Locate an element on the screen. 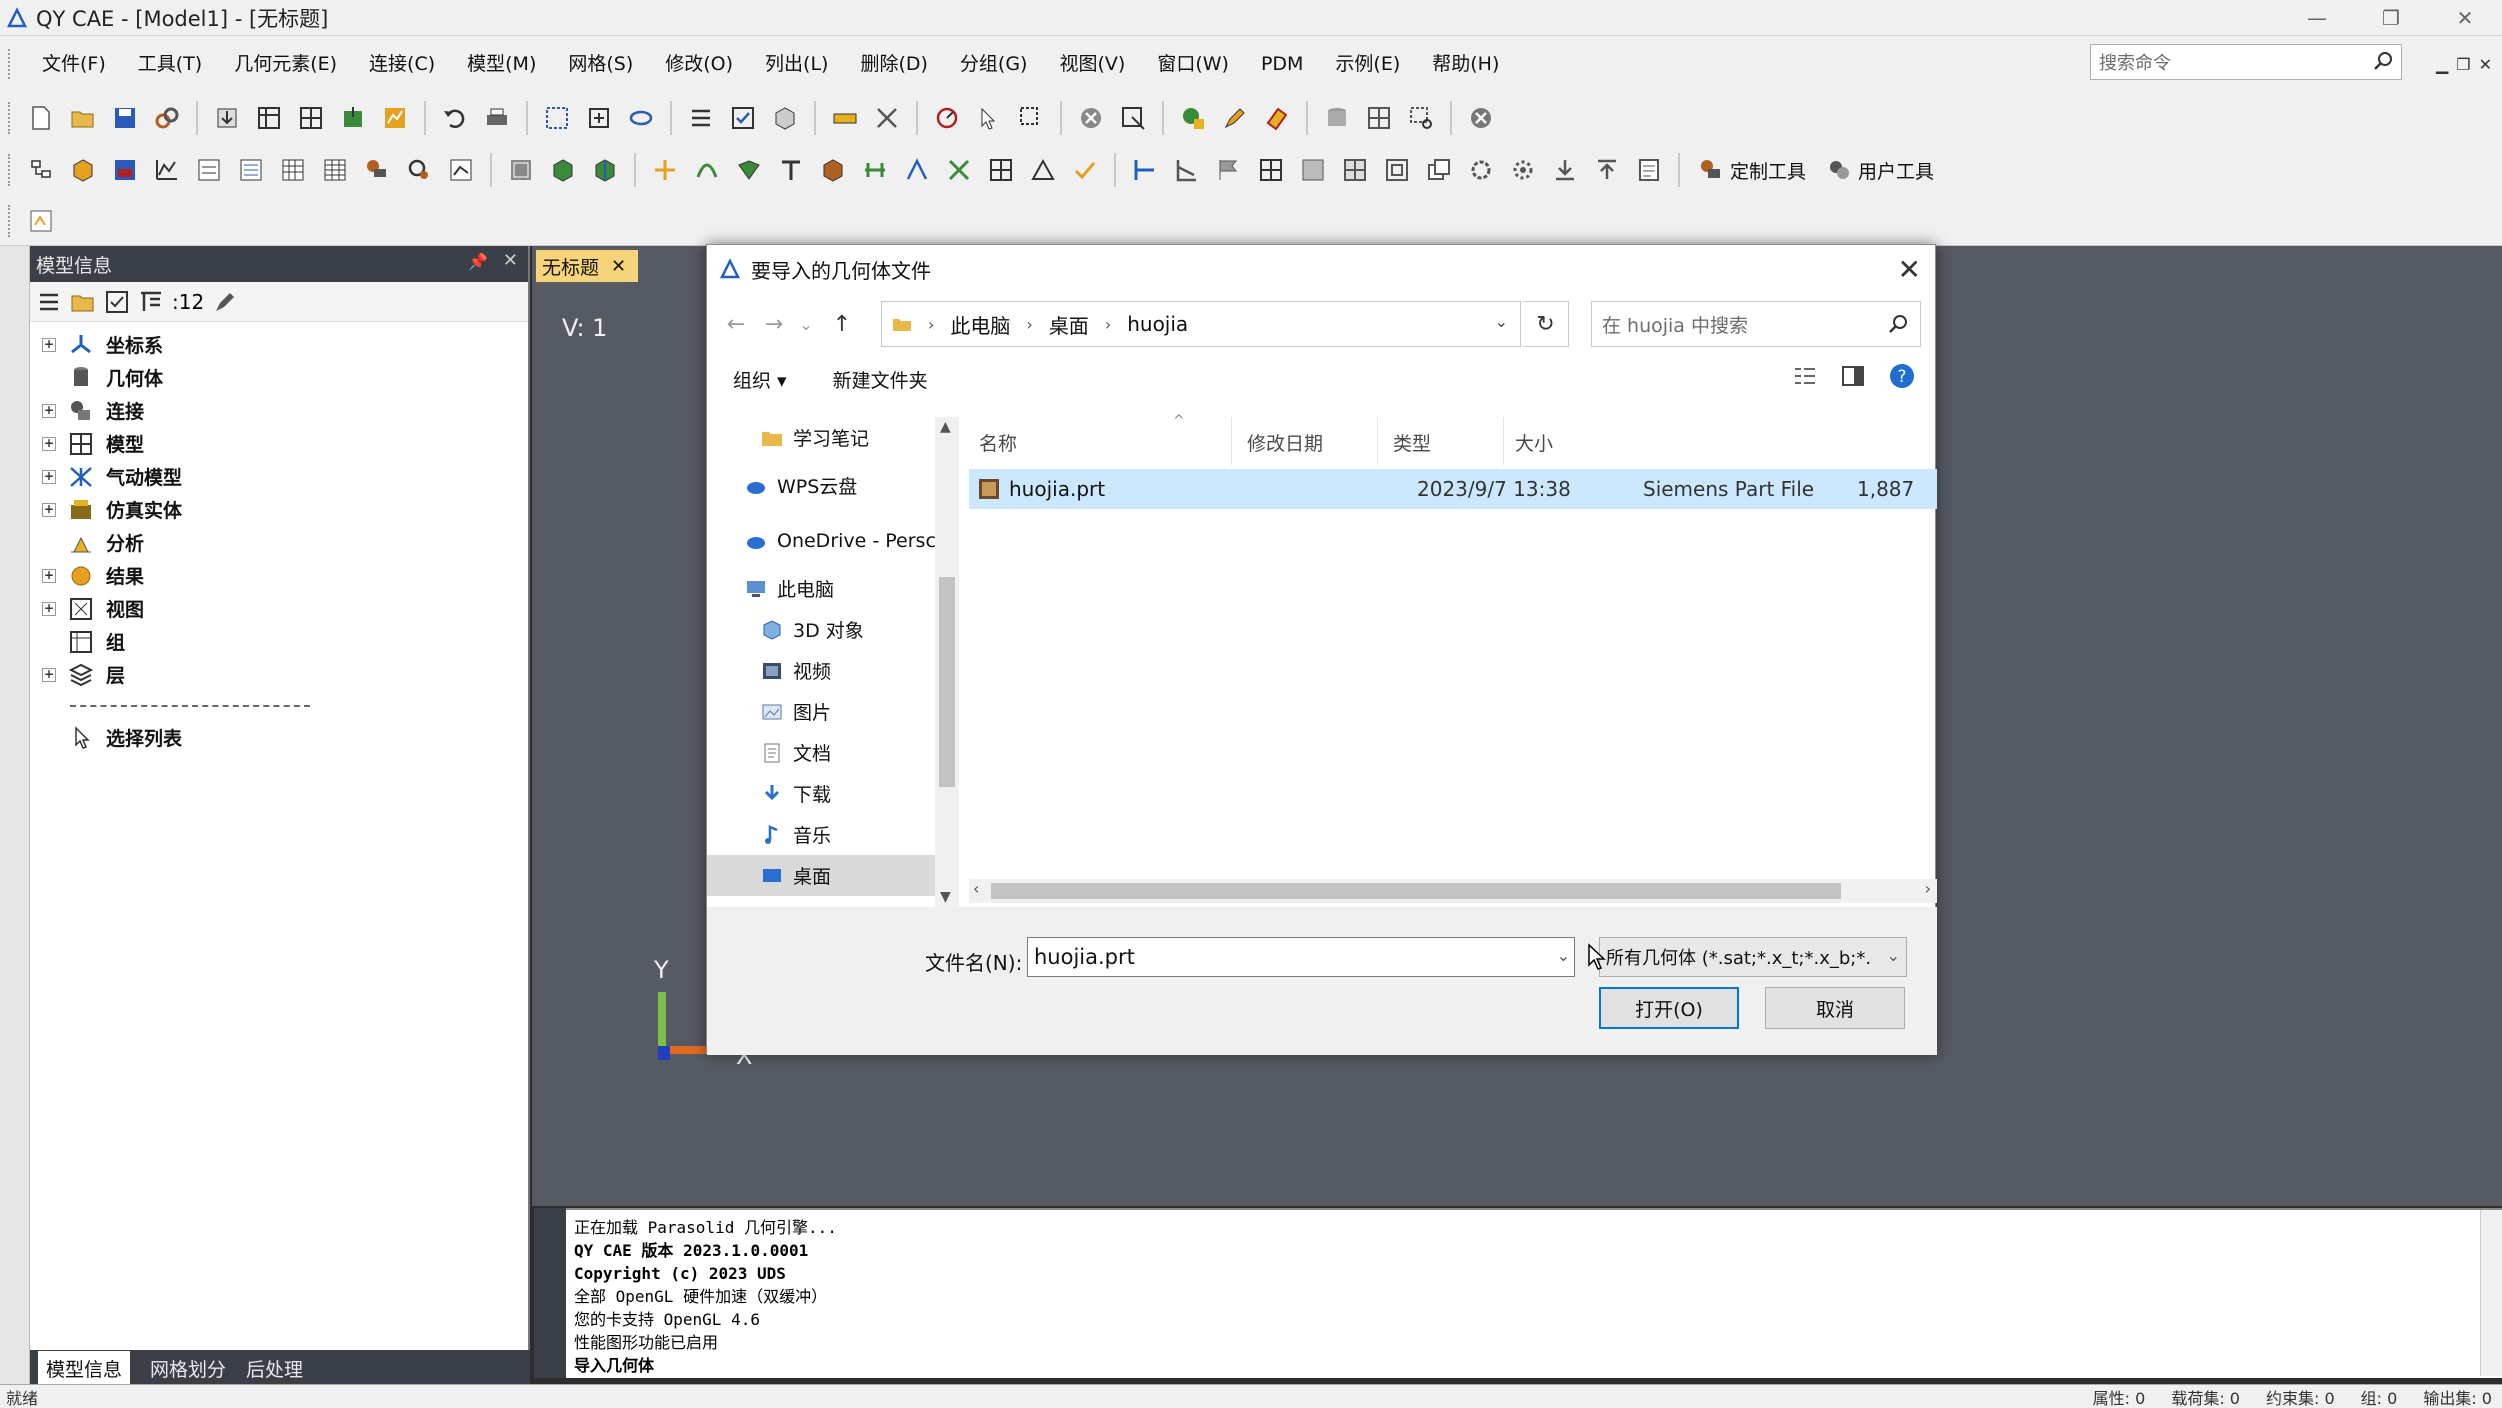 The width and height of the screenshot is (2502, 1408). scroll-down-icon: ▼ is located at coordinates (945, 897).